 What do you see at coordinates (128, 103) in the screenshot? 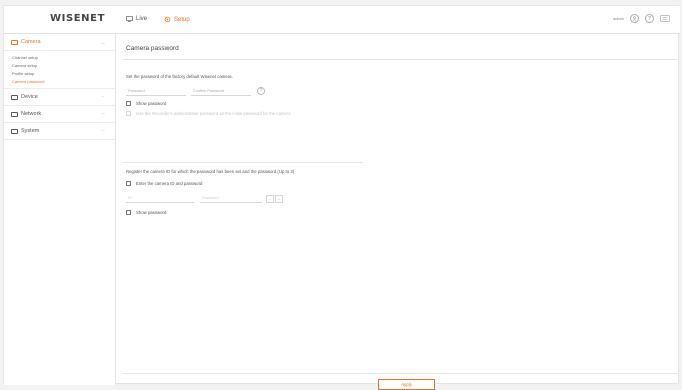
I see `show-password-checkbox` at bounding box center [128, 103].